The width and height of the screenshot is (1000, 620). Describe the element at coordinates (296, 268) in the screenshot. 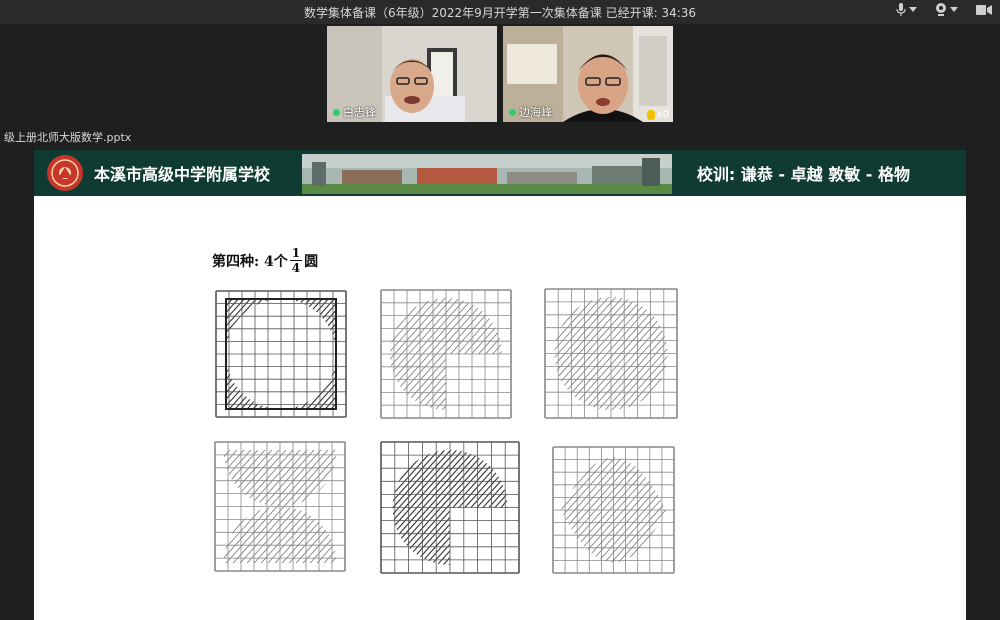

I see `fraction-denominator: 4` at that location.